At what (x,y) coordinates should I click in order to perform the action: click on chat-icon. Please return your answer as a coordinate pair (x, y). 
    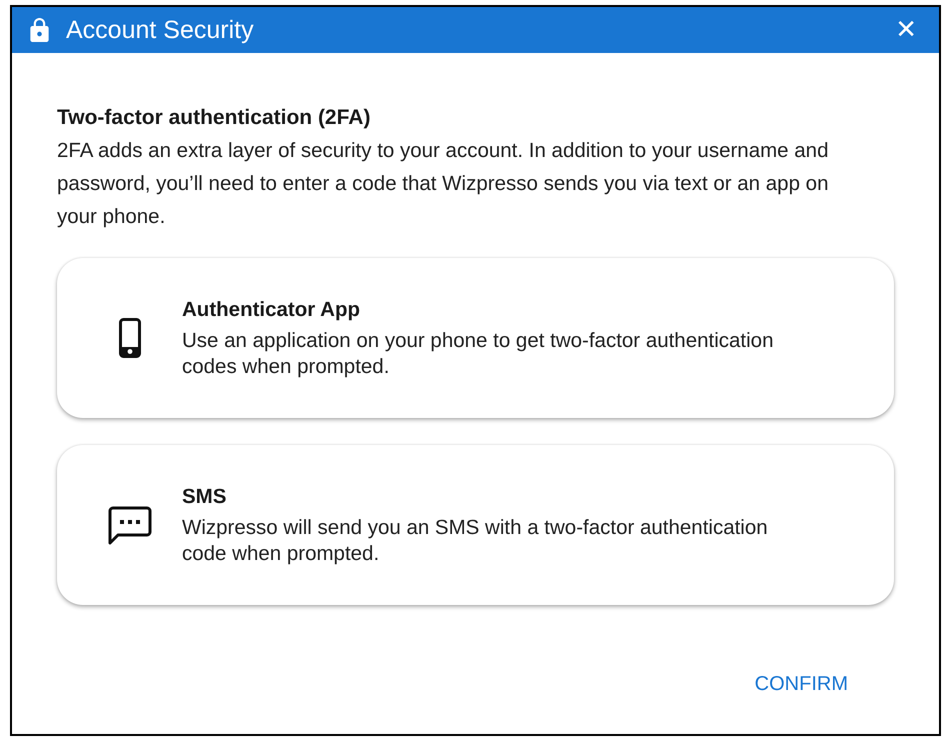
    Looking at the image, I should click on (130, 525).